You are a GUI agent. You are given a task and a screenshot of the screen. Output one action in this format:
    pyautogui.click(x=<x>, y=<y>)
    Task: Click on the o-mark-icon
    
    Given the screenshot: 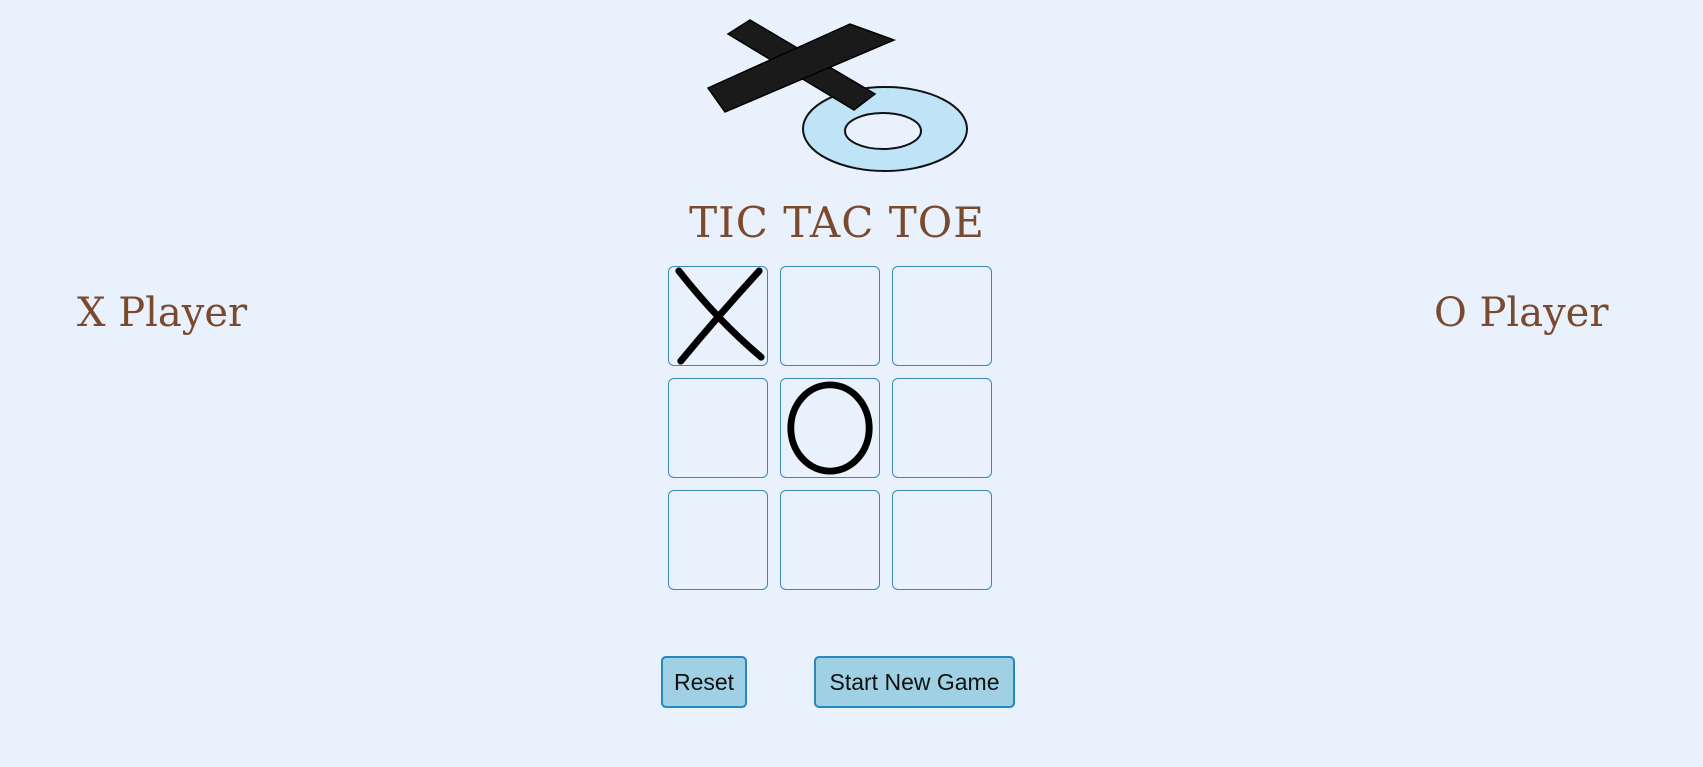 What is the action you would take?
    pyautogui.click(x=830, y=428)
    